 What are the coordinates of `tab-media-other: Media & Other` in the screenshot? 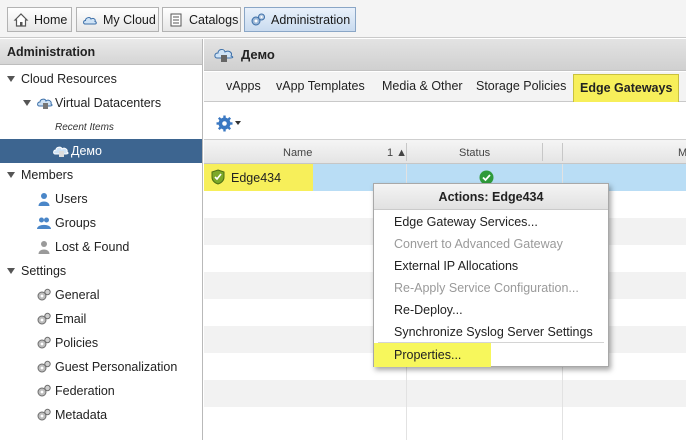 It's located at (422, 86).